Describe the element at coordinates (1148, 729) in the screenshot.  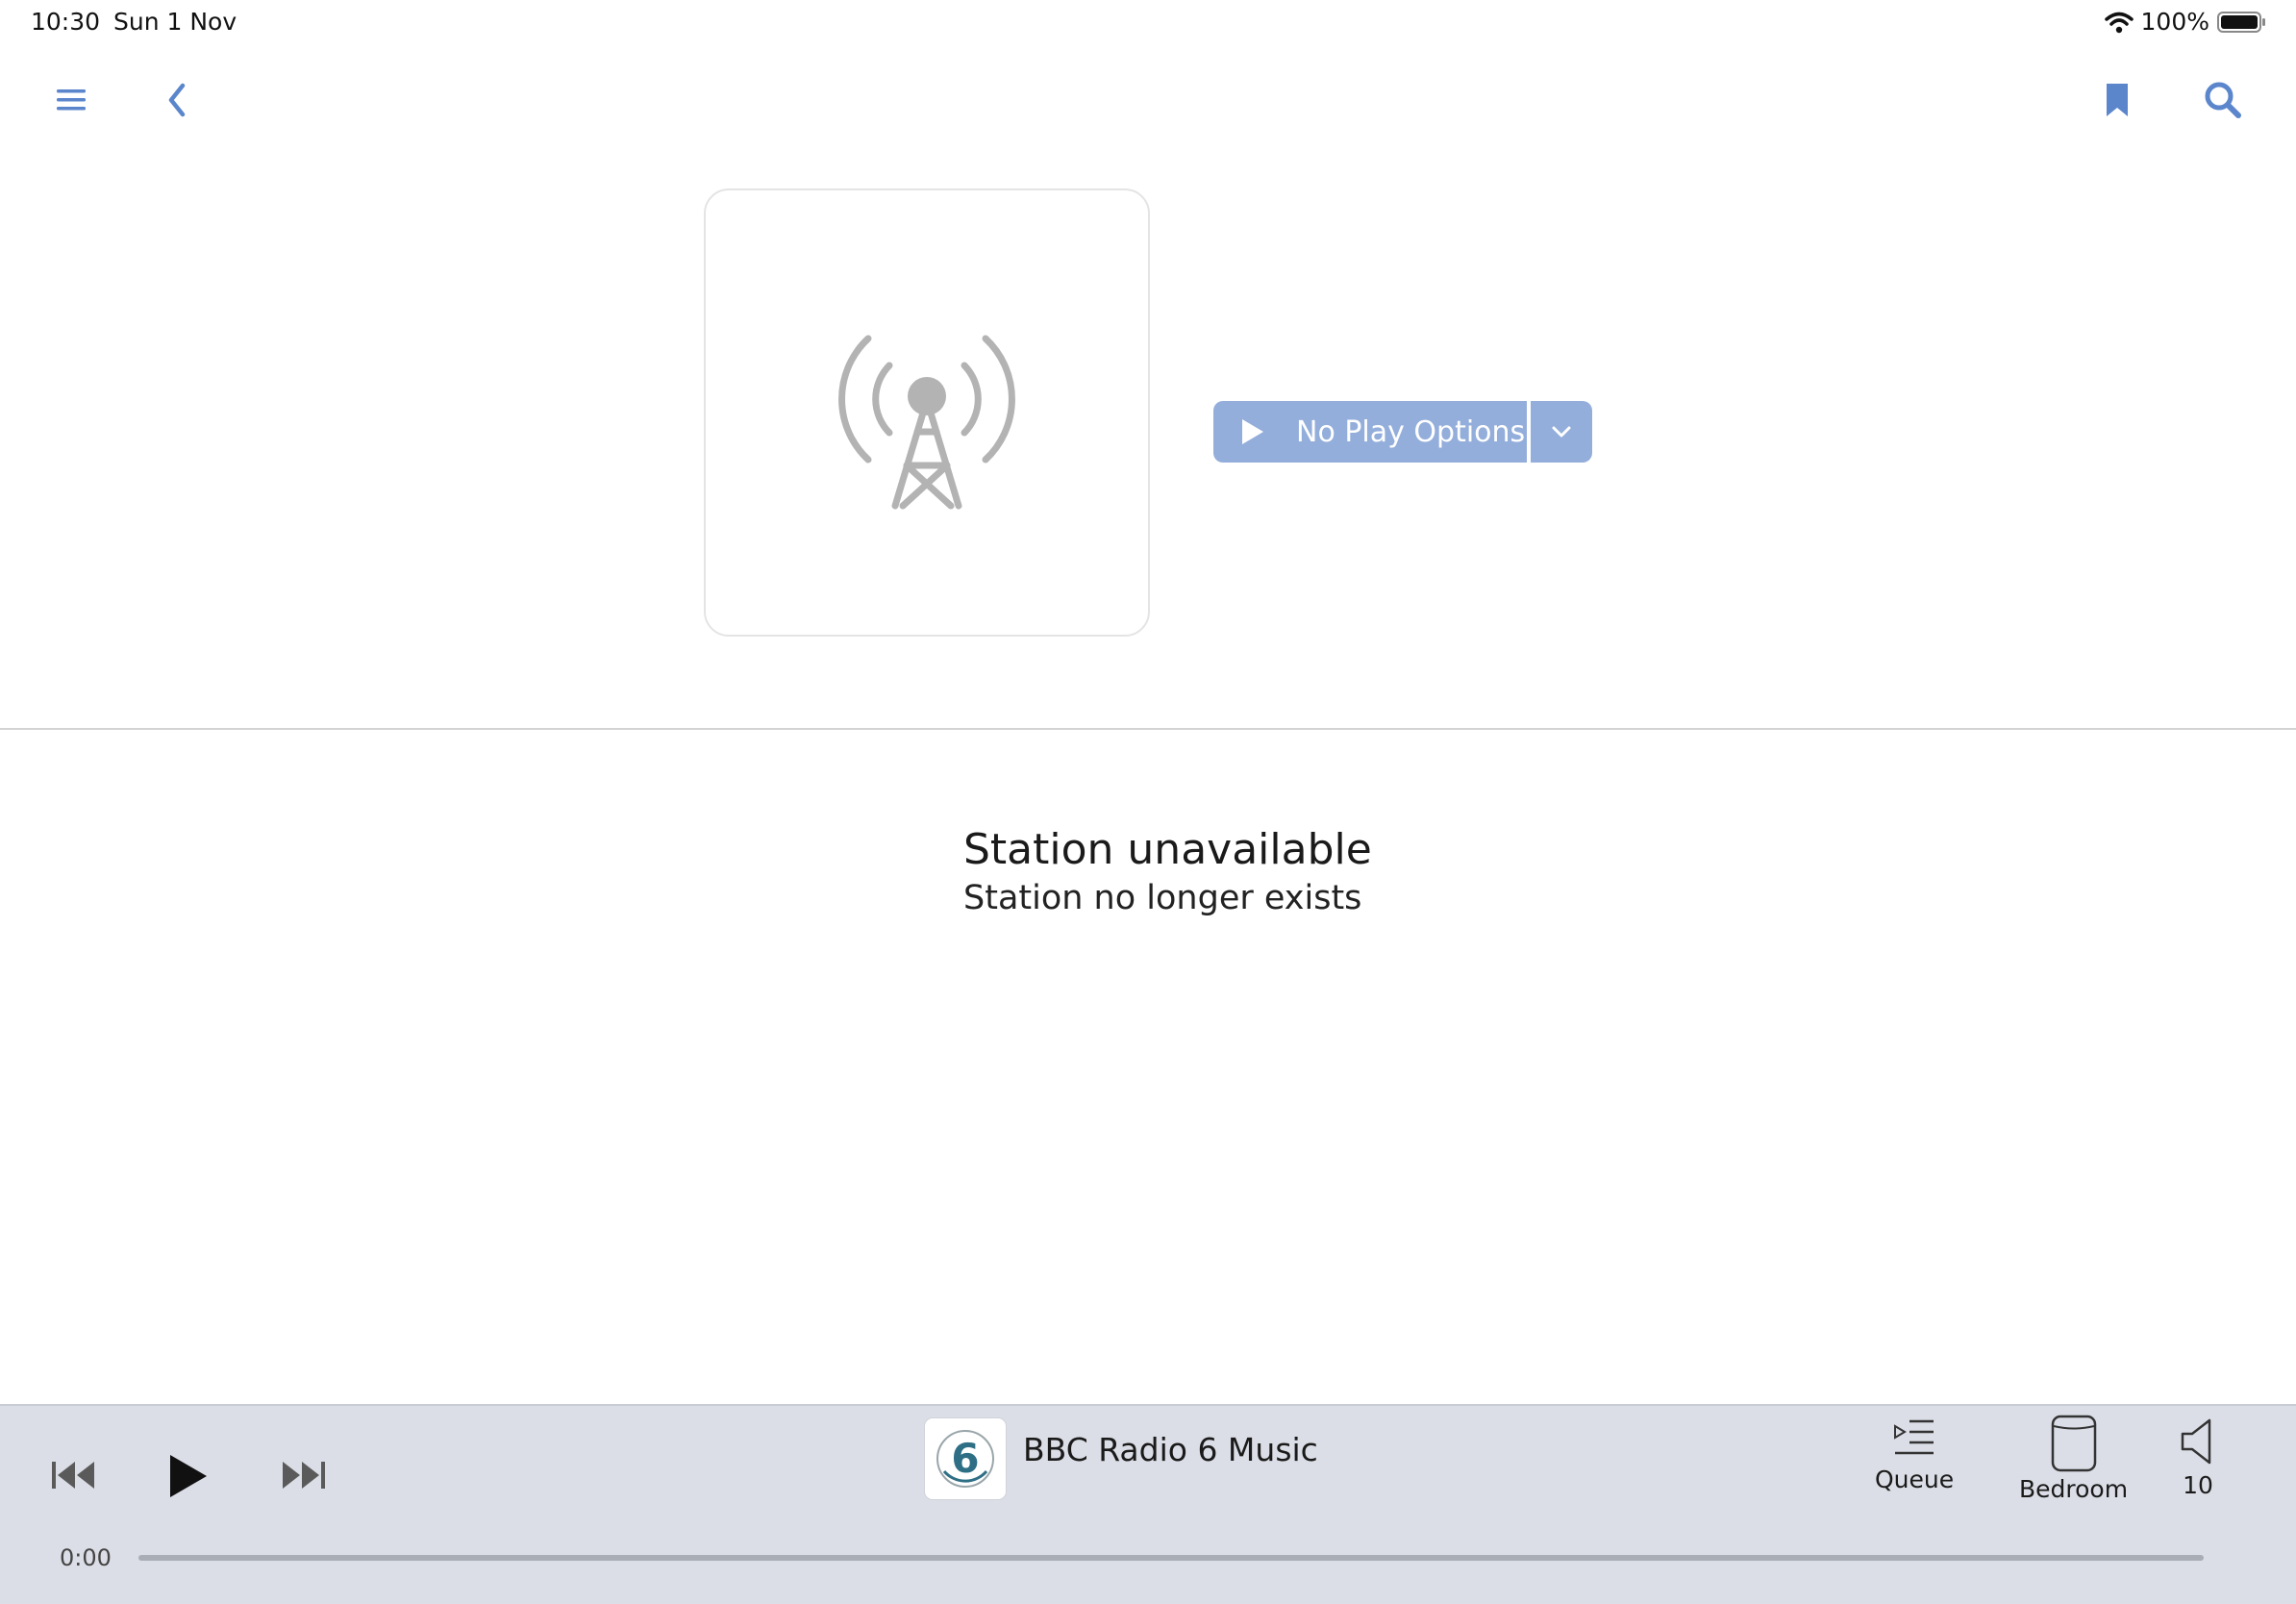
I see `section-divider` at that location.